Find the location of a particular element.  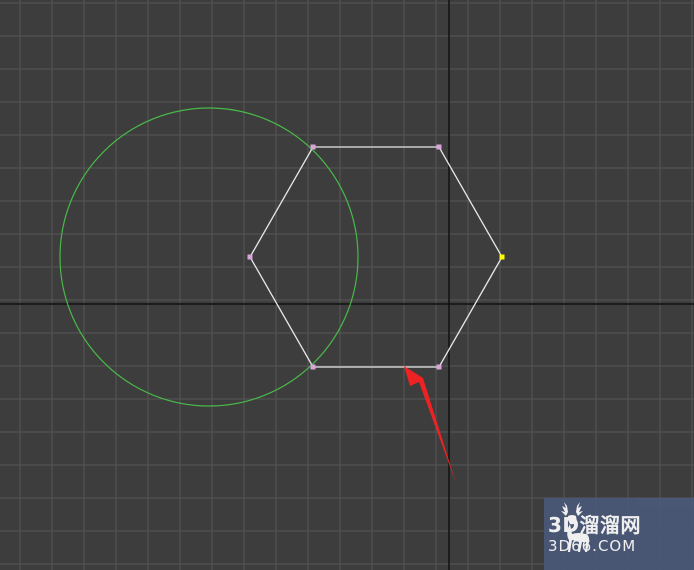

deer-logo-icon is located at coordinates (575, 527).